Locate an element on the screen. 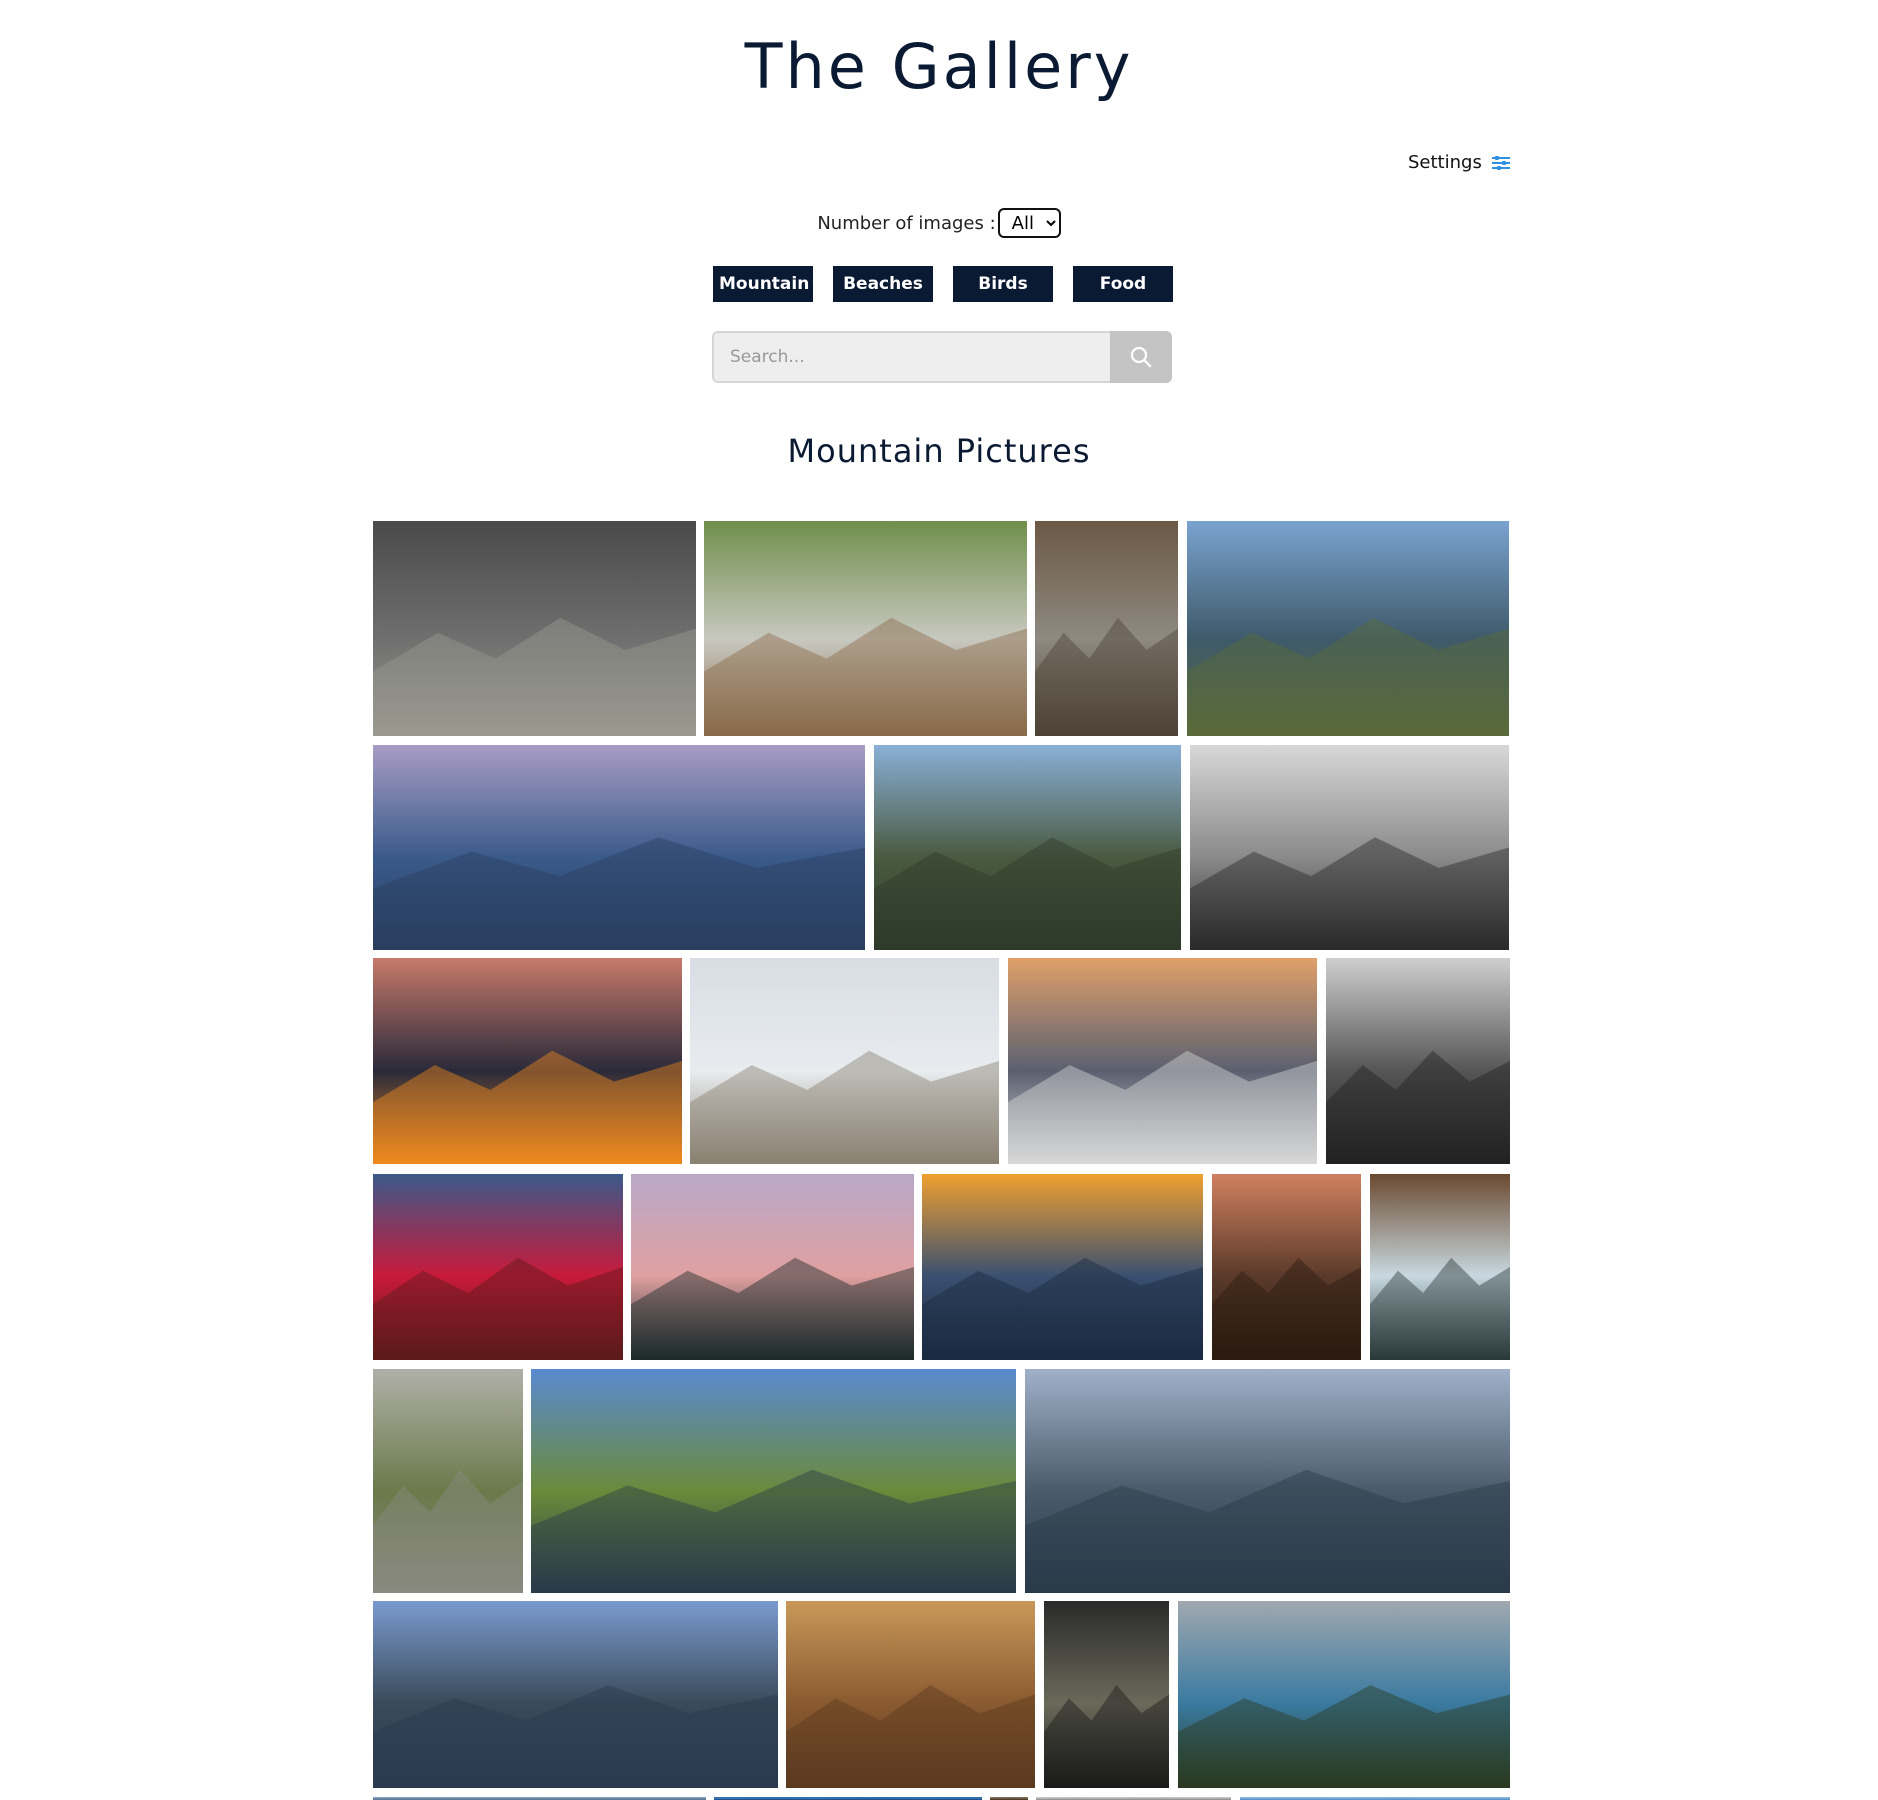 Image resolution: width=1878 pixels, height=1800 pixels. gallery-photo-orange-sunset-clouds is located at coordinates (527, 1061).